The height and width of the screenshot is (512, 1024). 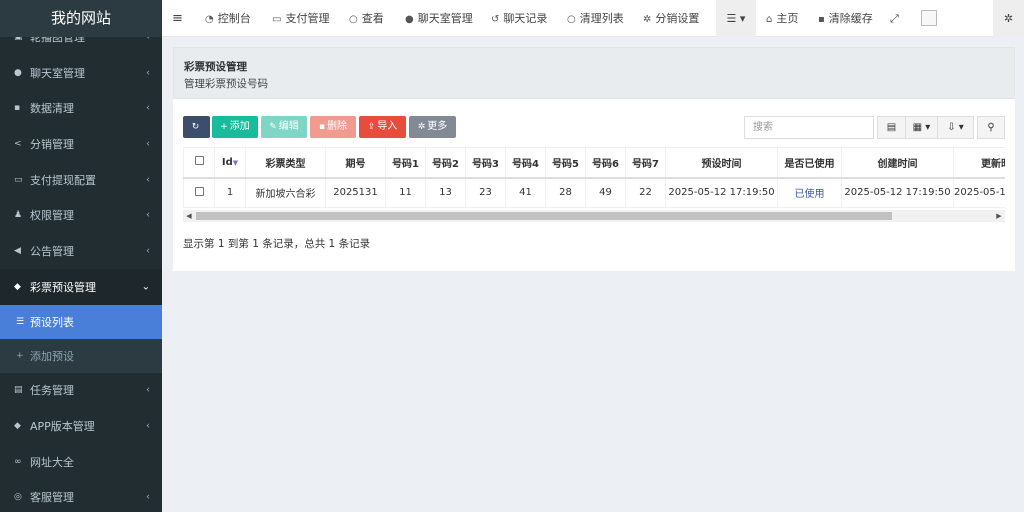 I want to click on toggle-view-button: ▤, so click(x=891, y=127).